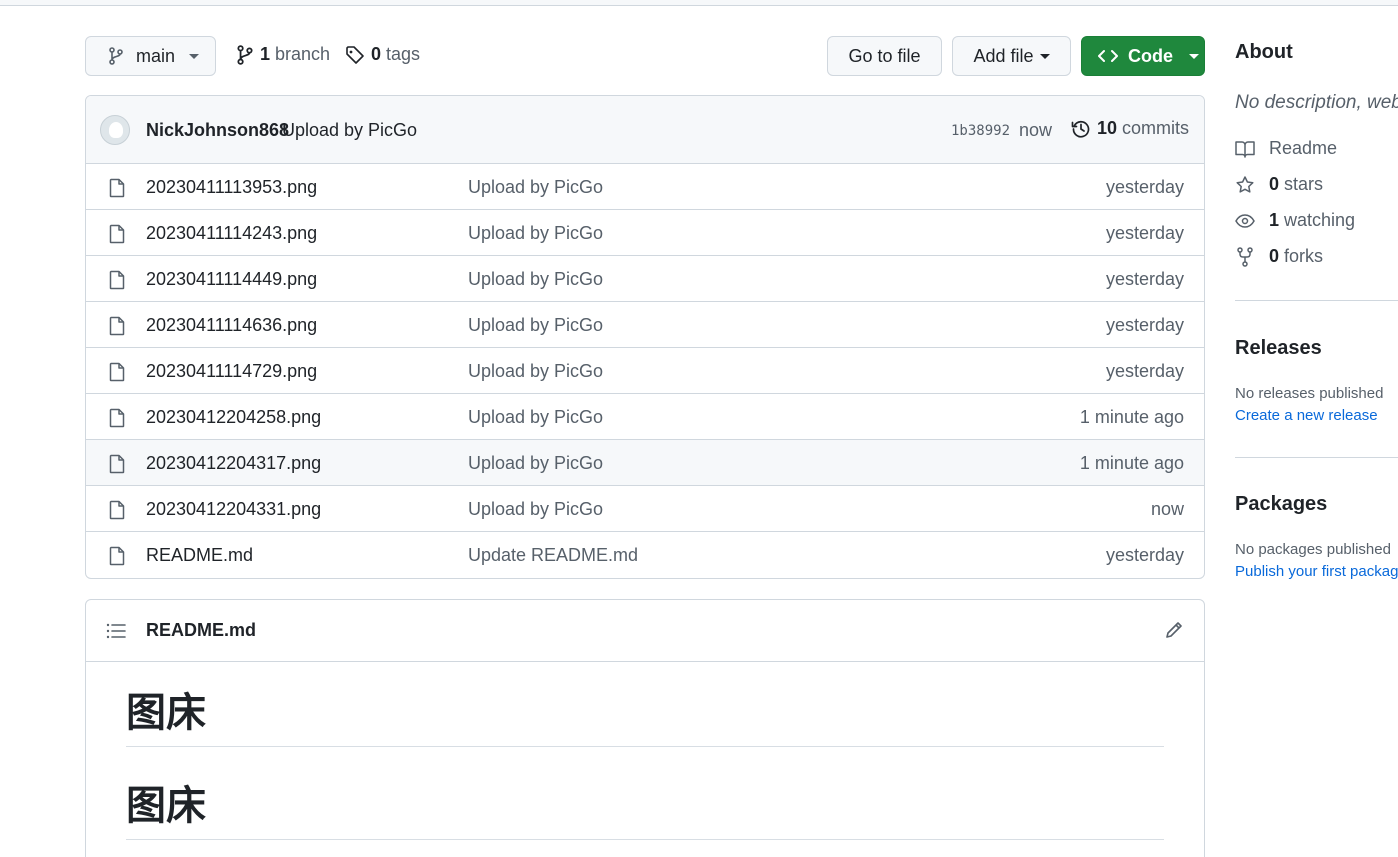  Describe the element at coordinates (1316, 571) in the screenshot. I see `publish-package-link: Publish your first package` at that location.